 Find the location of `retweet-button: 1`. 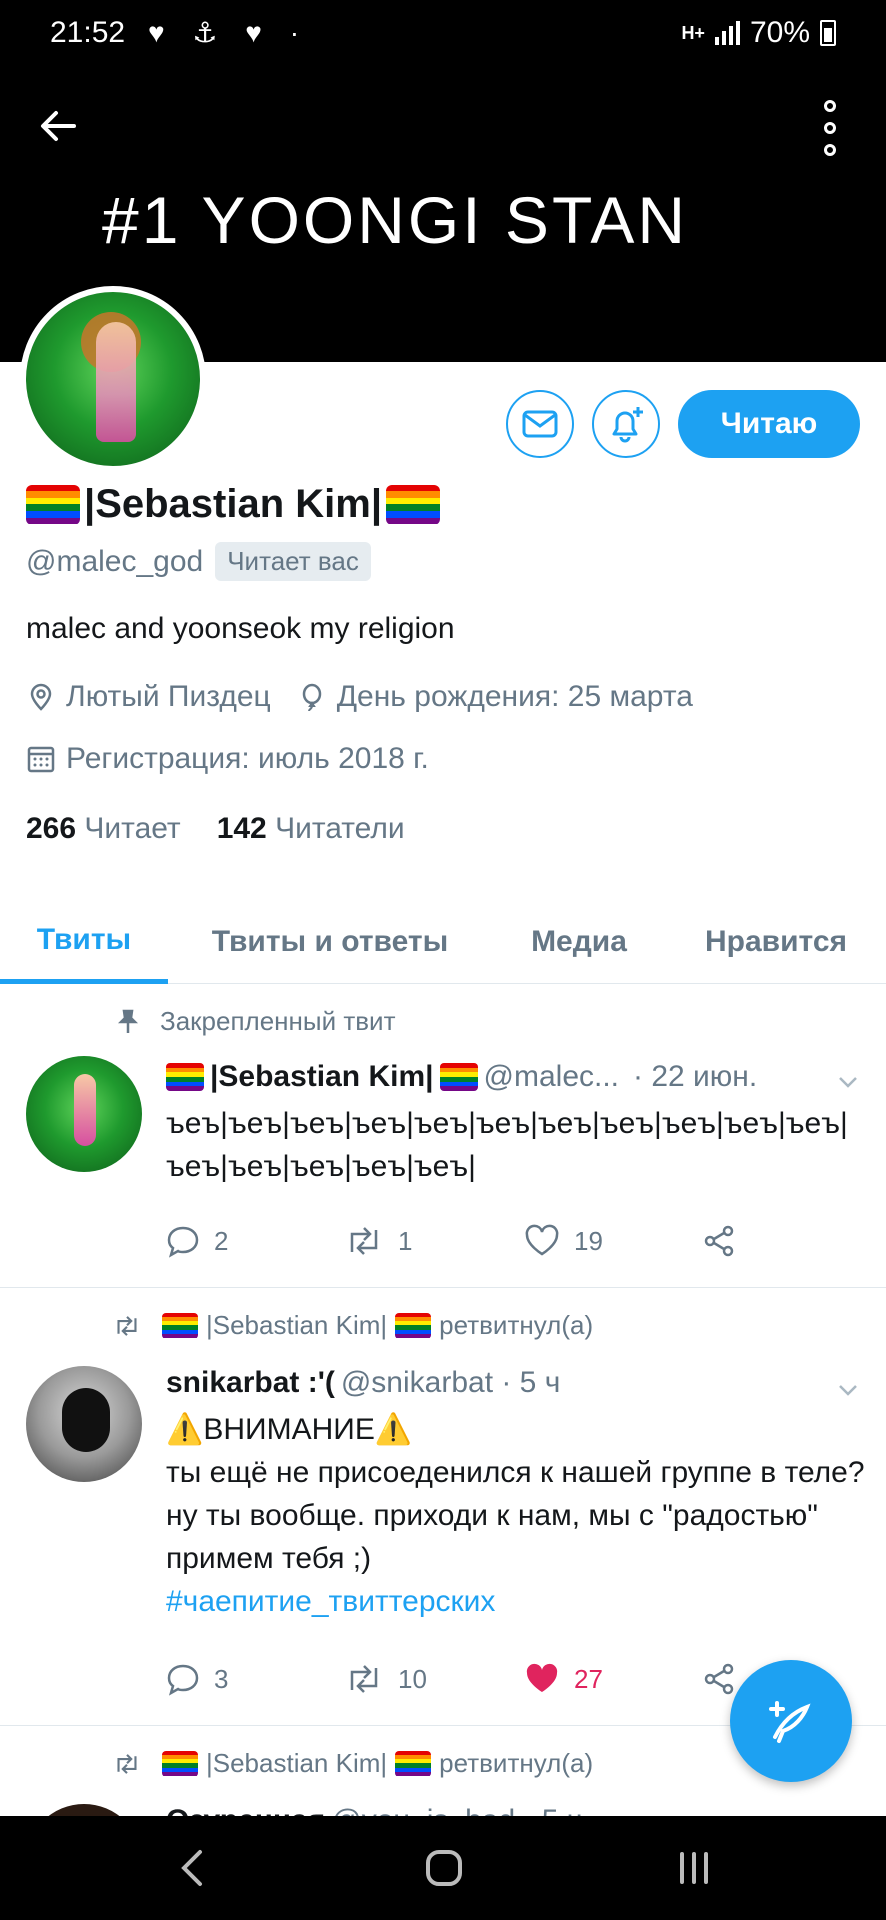

retweet-button: 1 is located at coordinates (434, 1241).